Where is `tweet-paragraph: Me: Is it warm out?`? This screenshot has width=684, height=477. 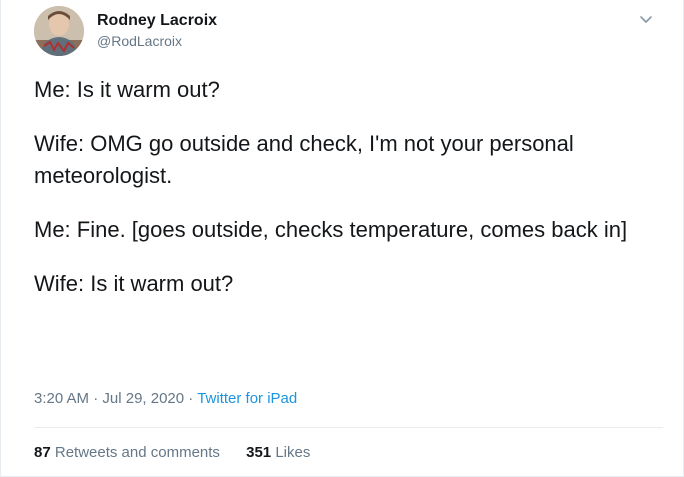 tweet-paragraph: Me: Is it warm out? is located at coordinates (127, 89).